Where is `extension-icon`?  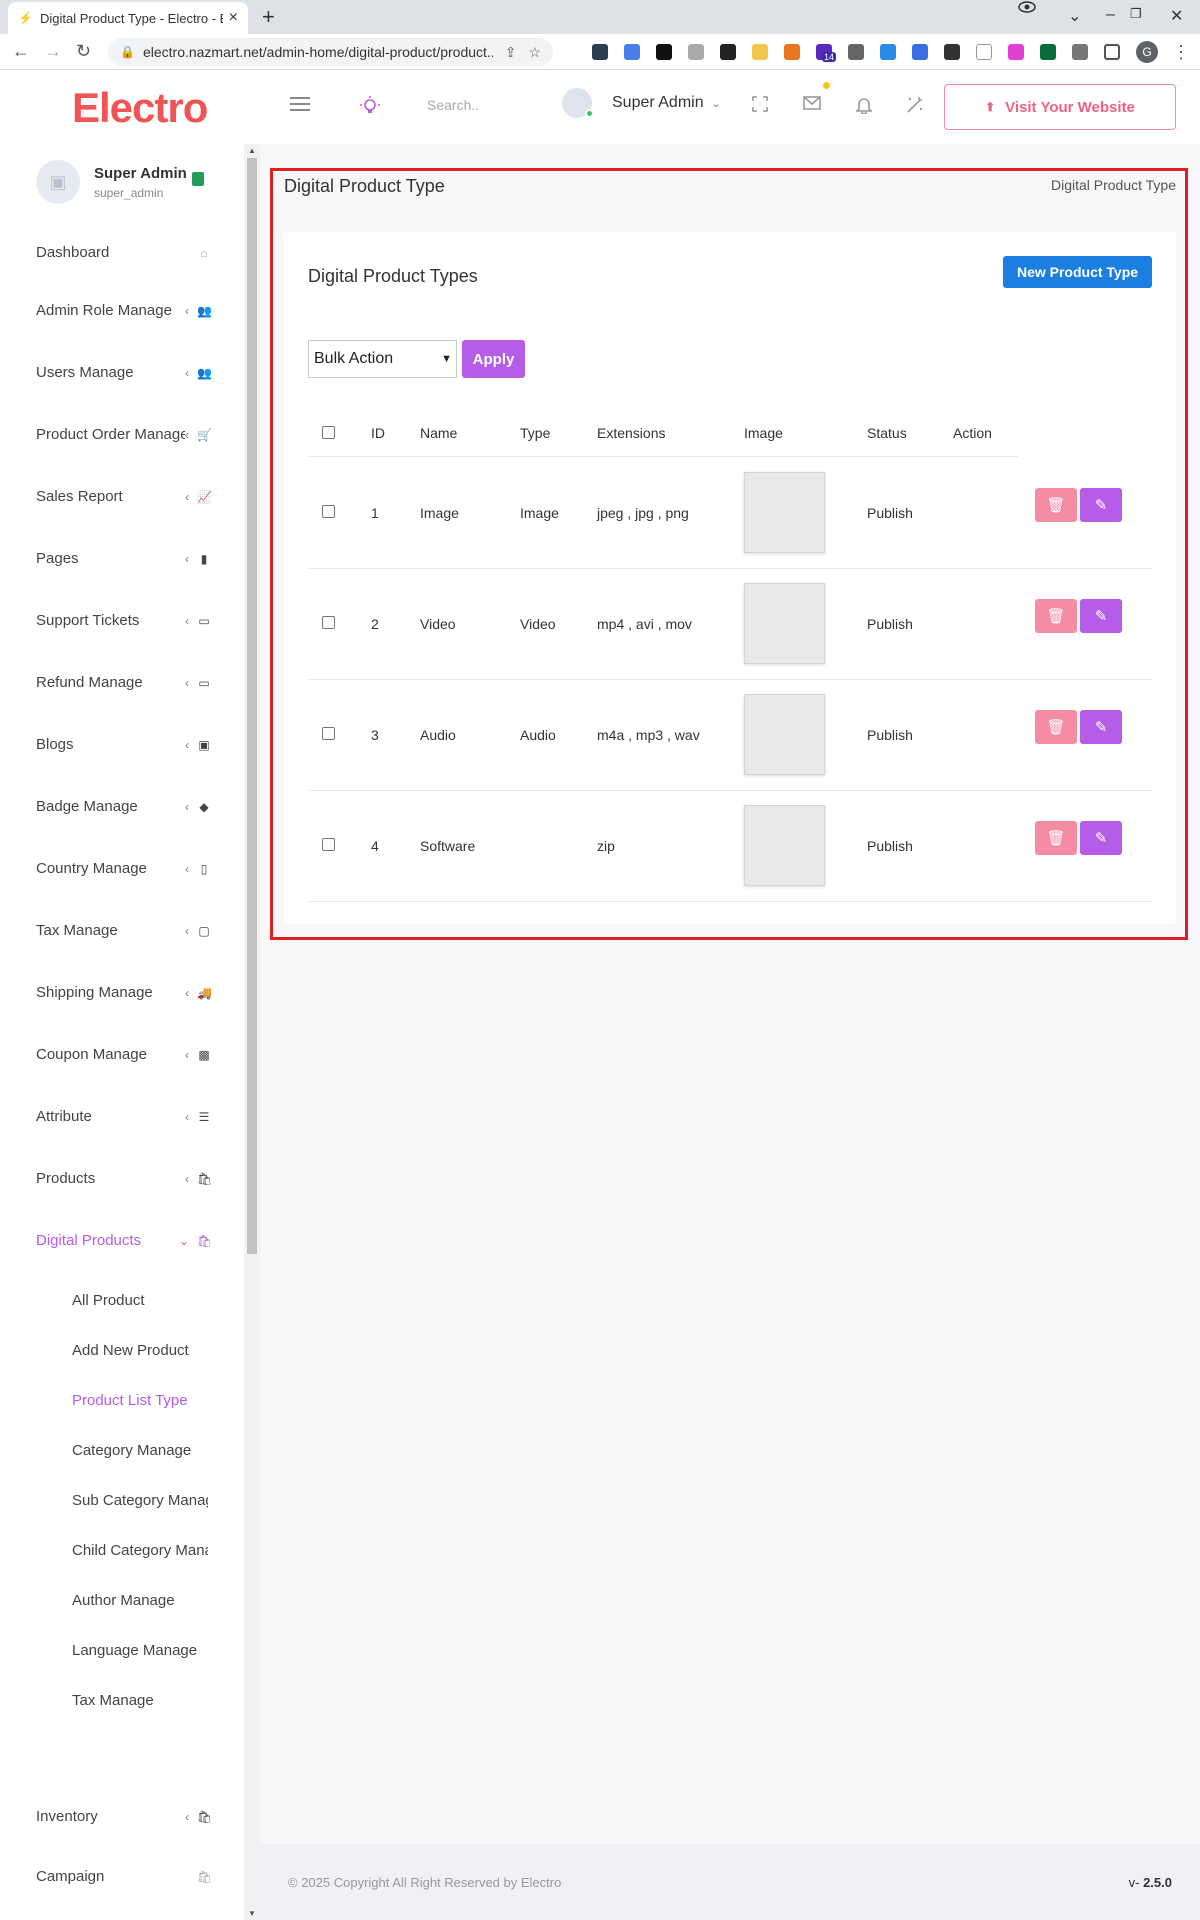
extension-icon is located at coordinates (600, 52).